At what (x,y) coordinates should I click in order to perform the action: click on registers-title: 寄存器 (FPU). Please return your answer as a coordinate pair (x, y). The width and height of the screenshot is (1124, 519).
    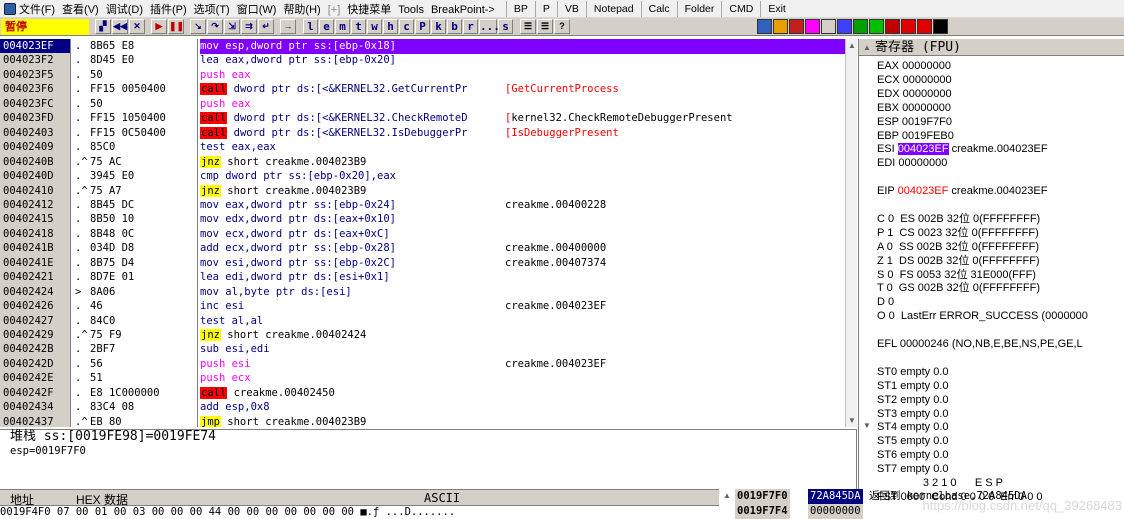
    Looking at the image, I should click on (991, 47).